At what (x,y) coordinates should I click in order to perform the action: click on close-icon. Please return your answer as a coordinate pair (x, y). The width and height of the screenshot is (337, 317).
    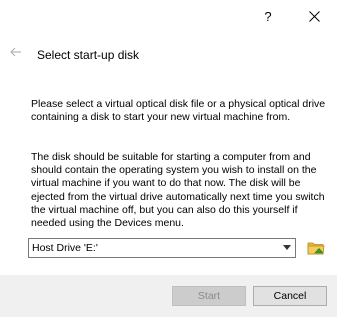
    Looking at the image, I should click on (314, 16).